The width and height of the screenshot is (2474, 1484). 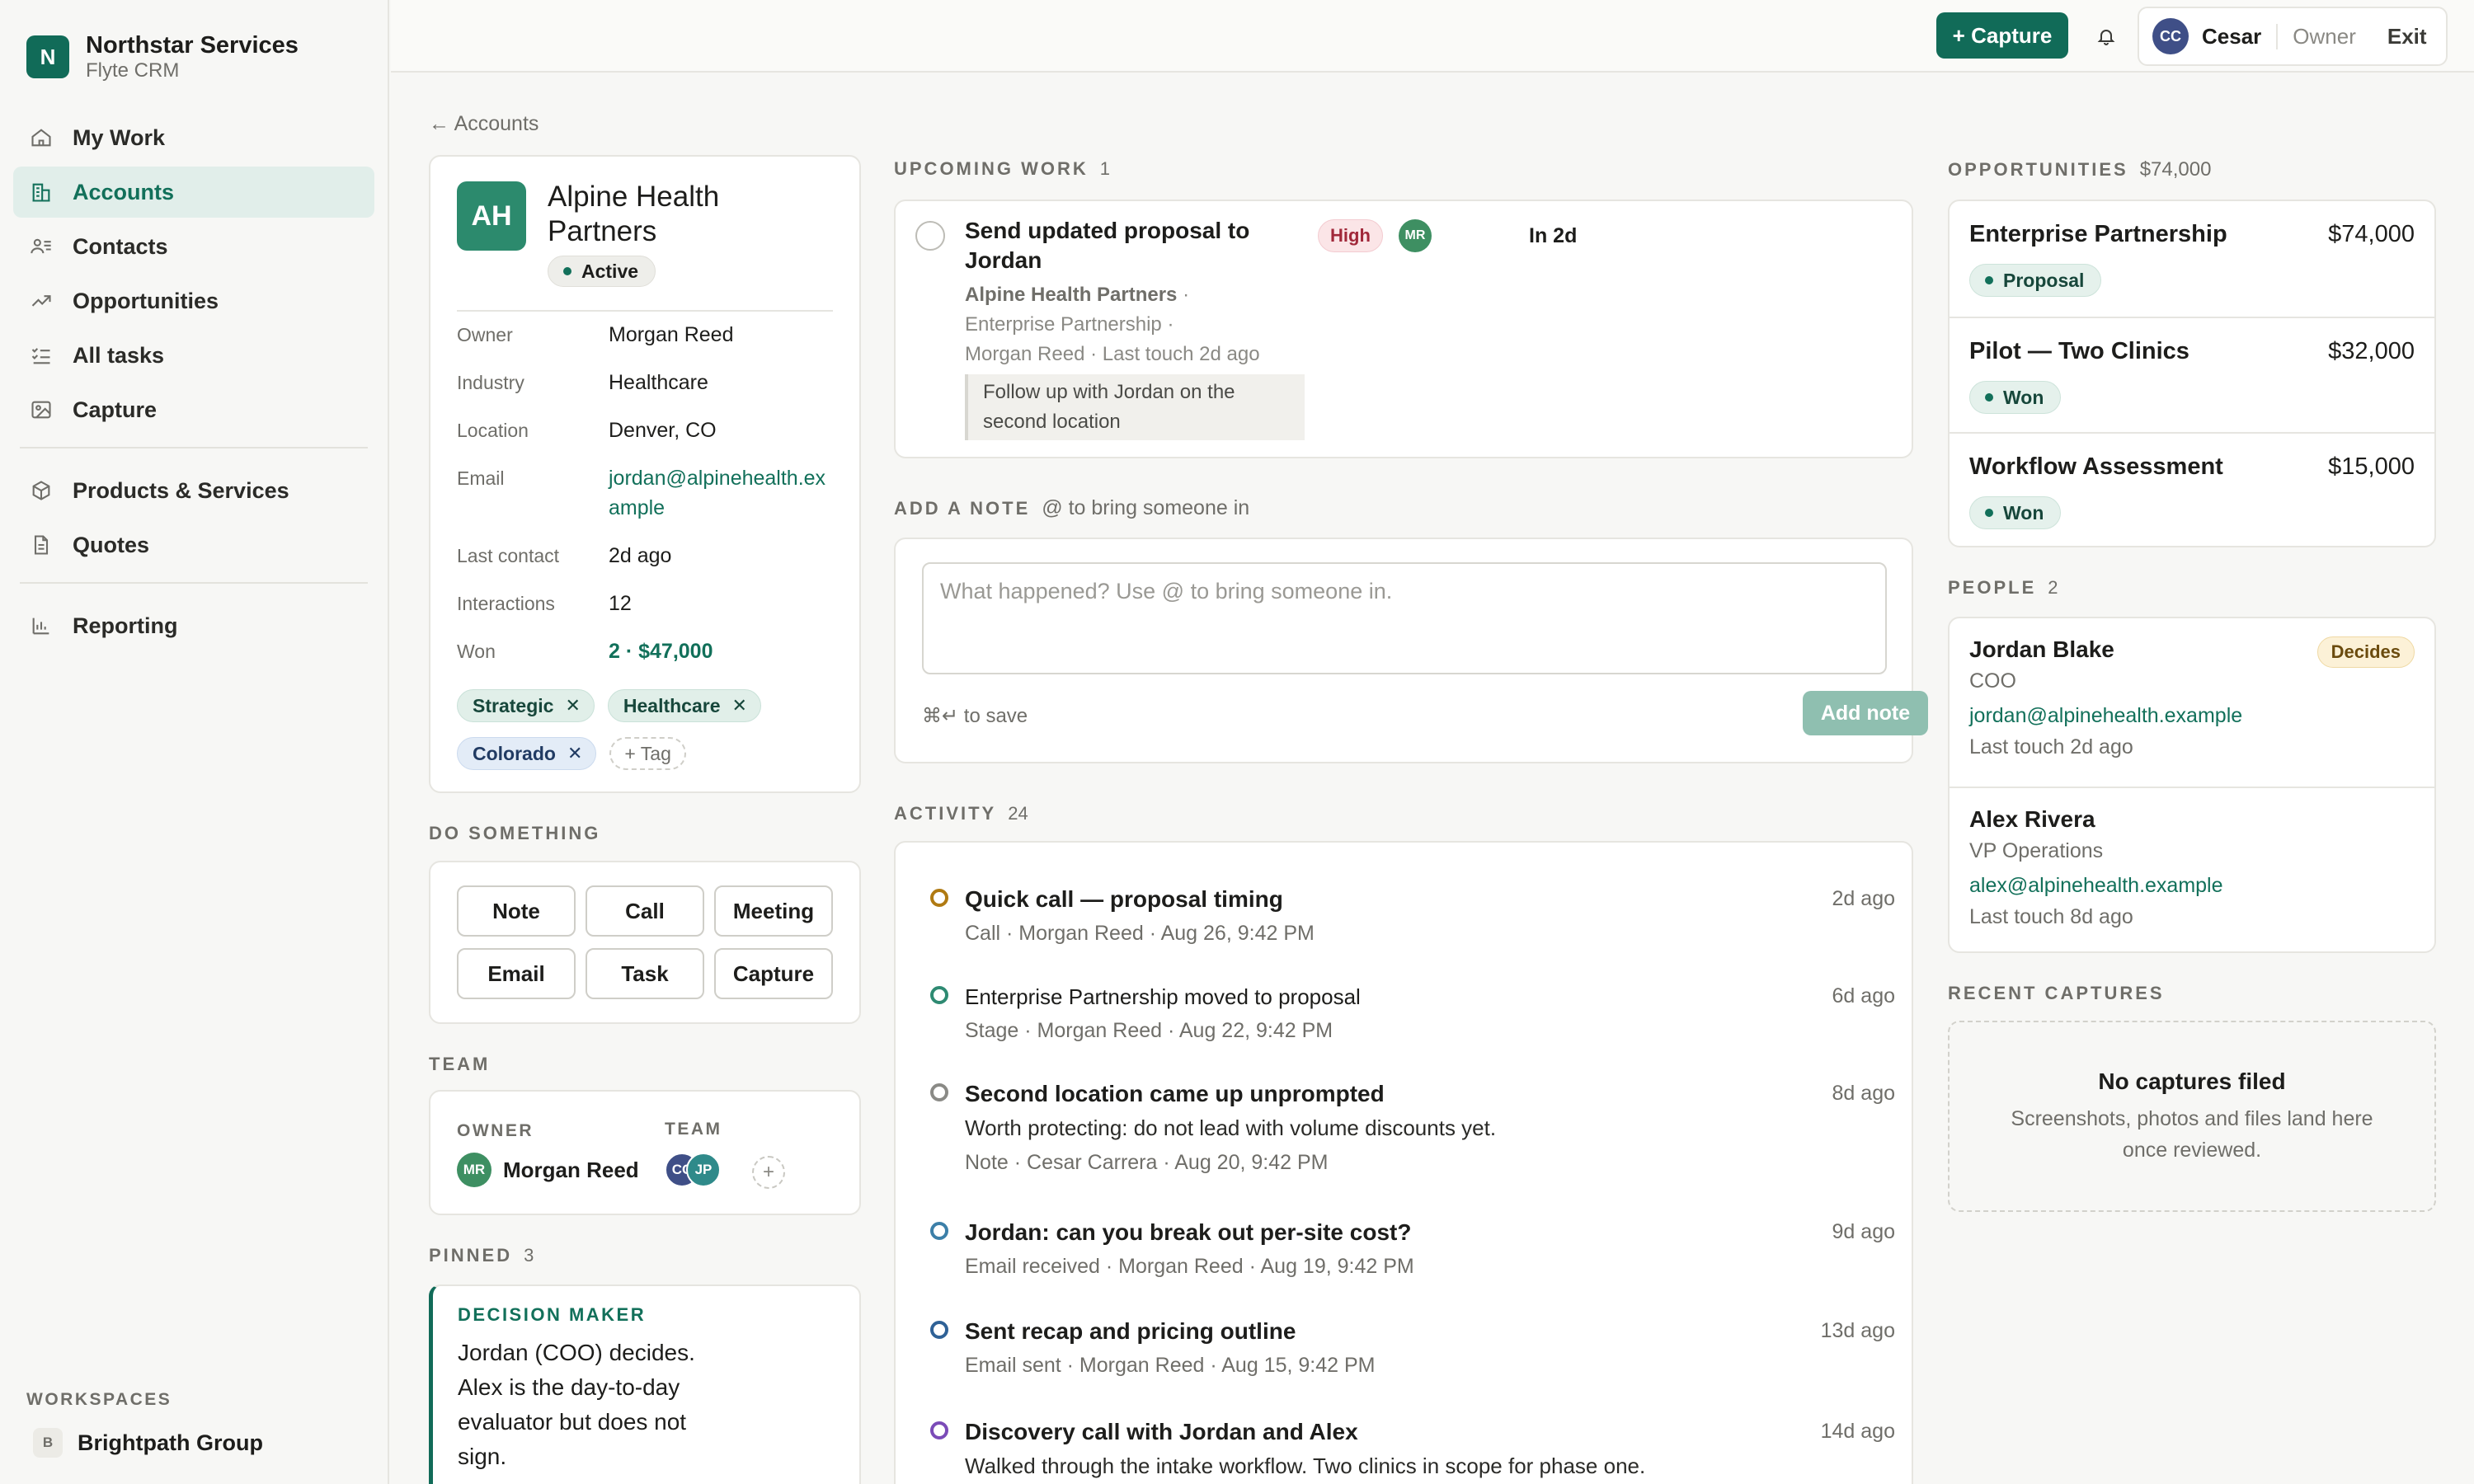 I want to click on task-account-line: Alpine Health Partners ·, so click(x=1077, y=295).